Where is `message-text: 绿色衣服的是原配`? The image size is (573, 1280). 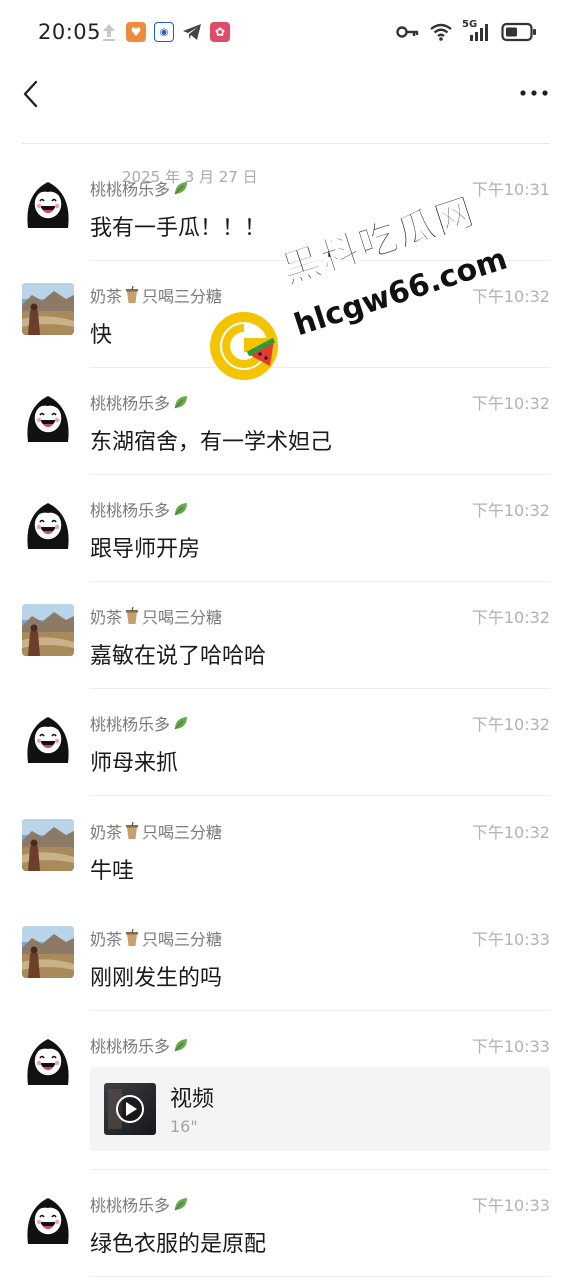 message-text: 绿色衣服的是原配 is located at coordinates (178, 1242).